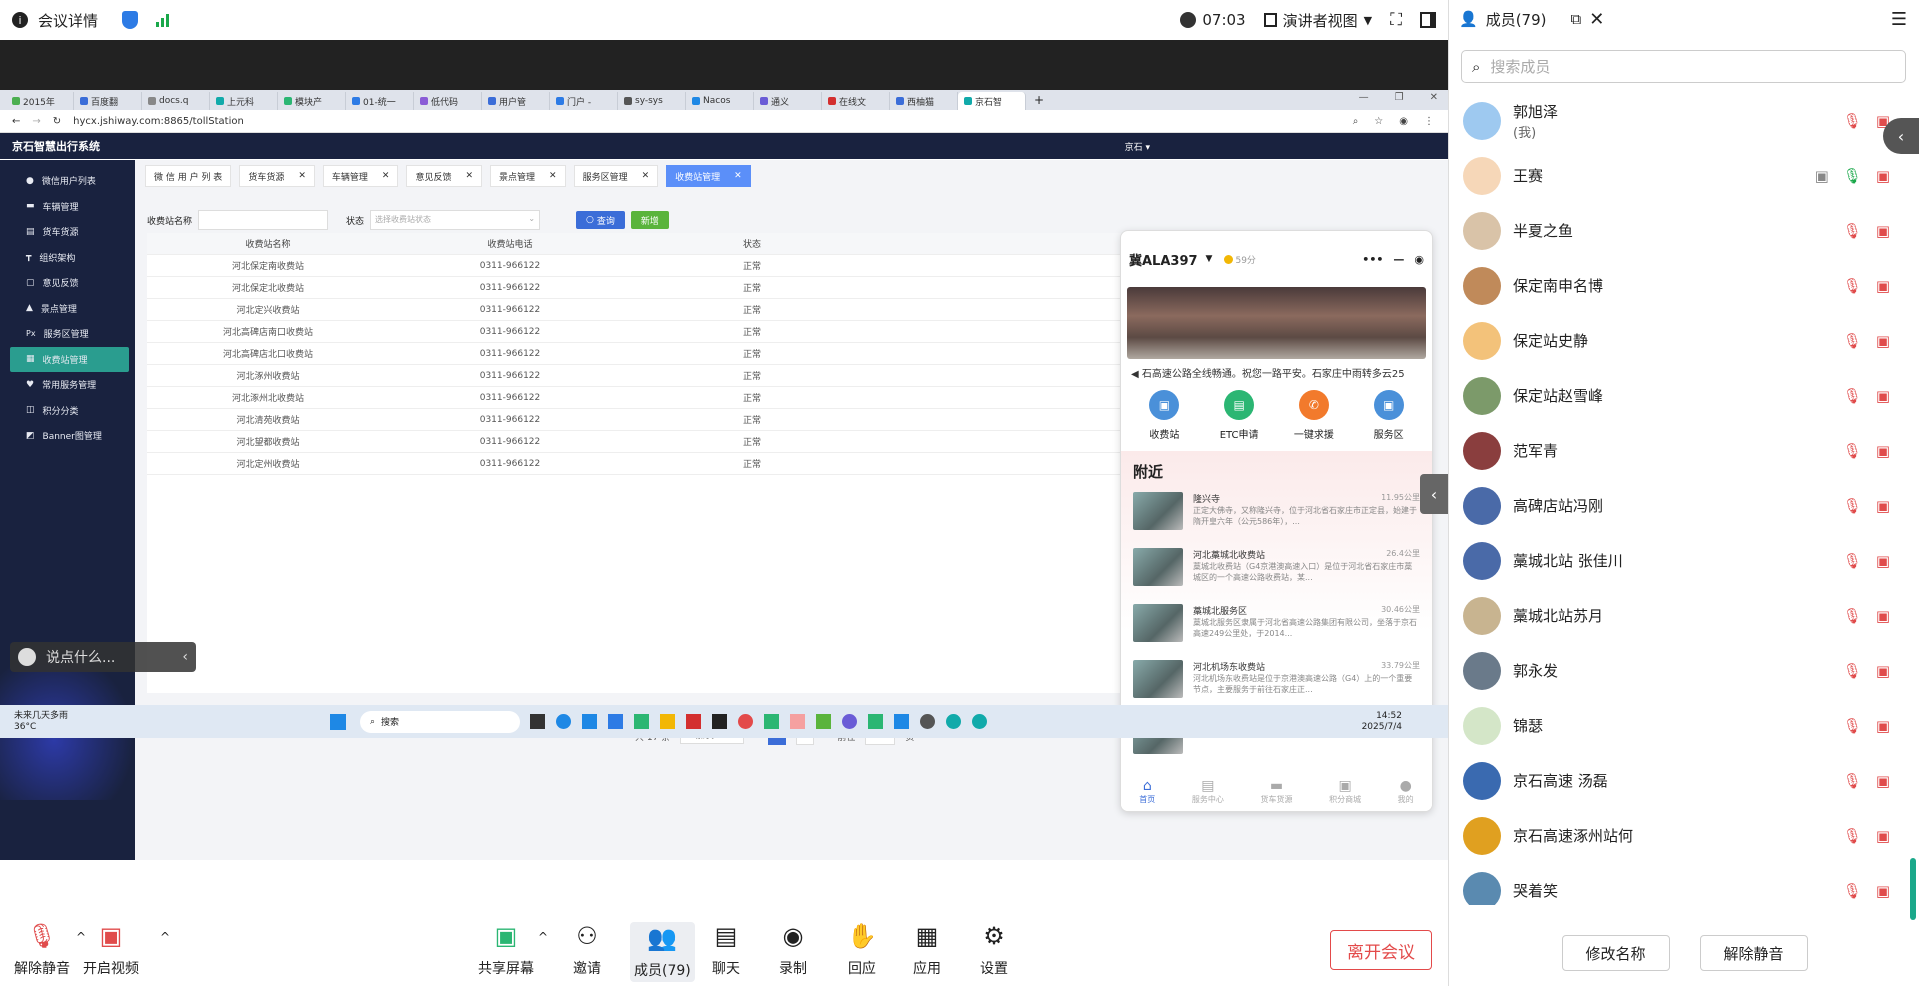  What do you see at coordinates (40, 101) in the screenshot?
I see `browser-tab: 2015年` at bounding box center [40, 101].